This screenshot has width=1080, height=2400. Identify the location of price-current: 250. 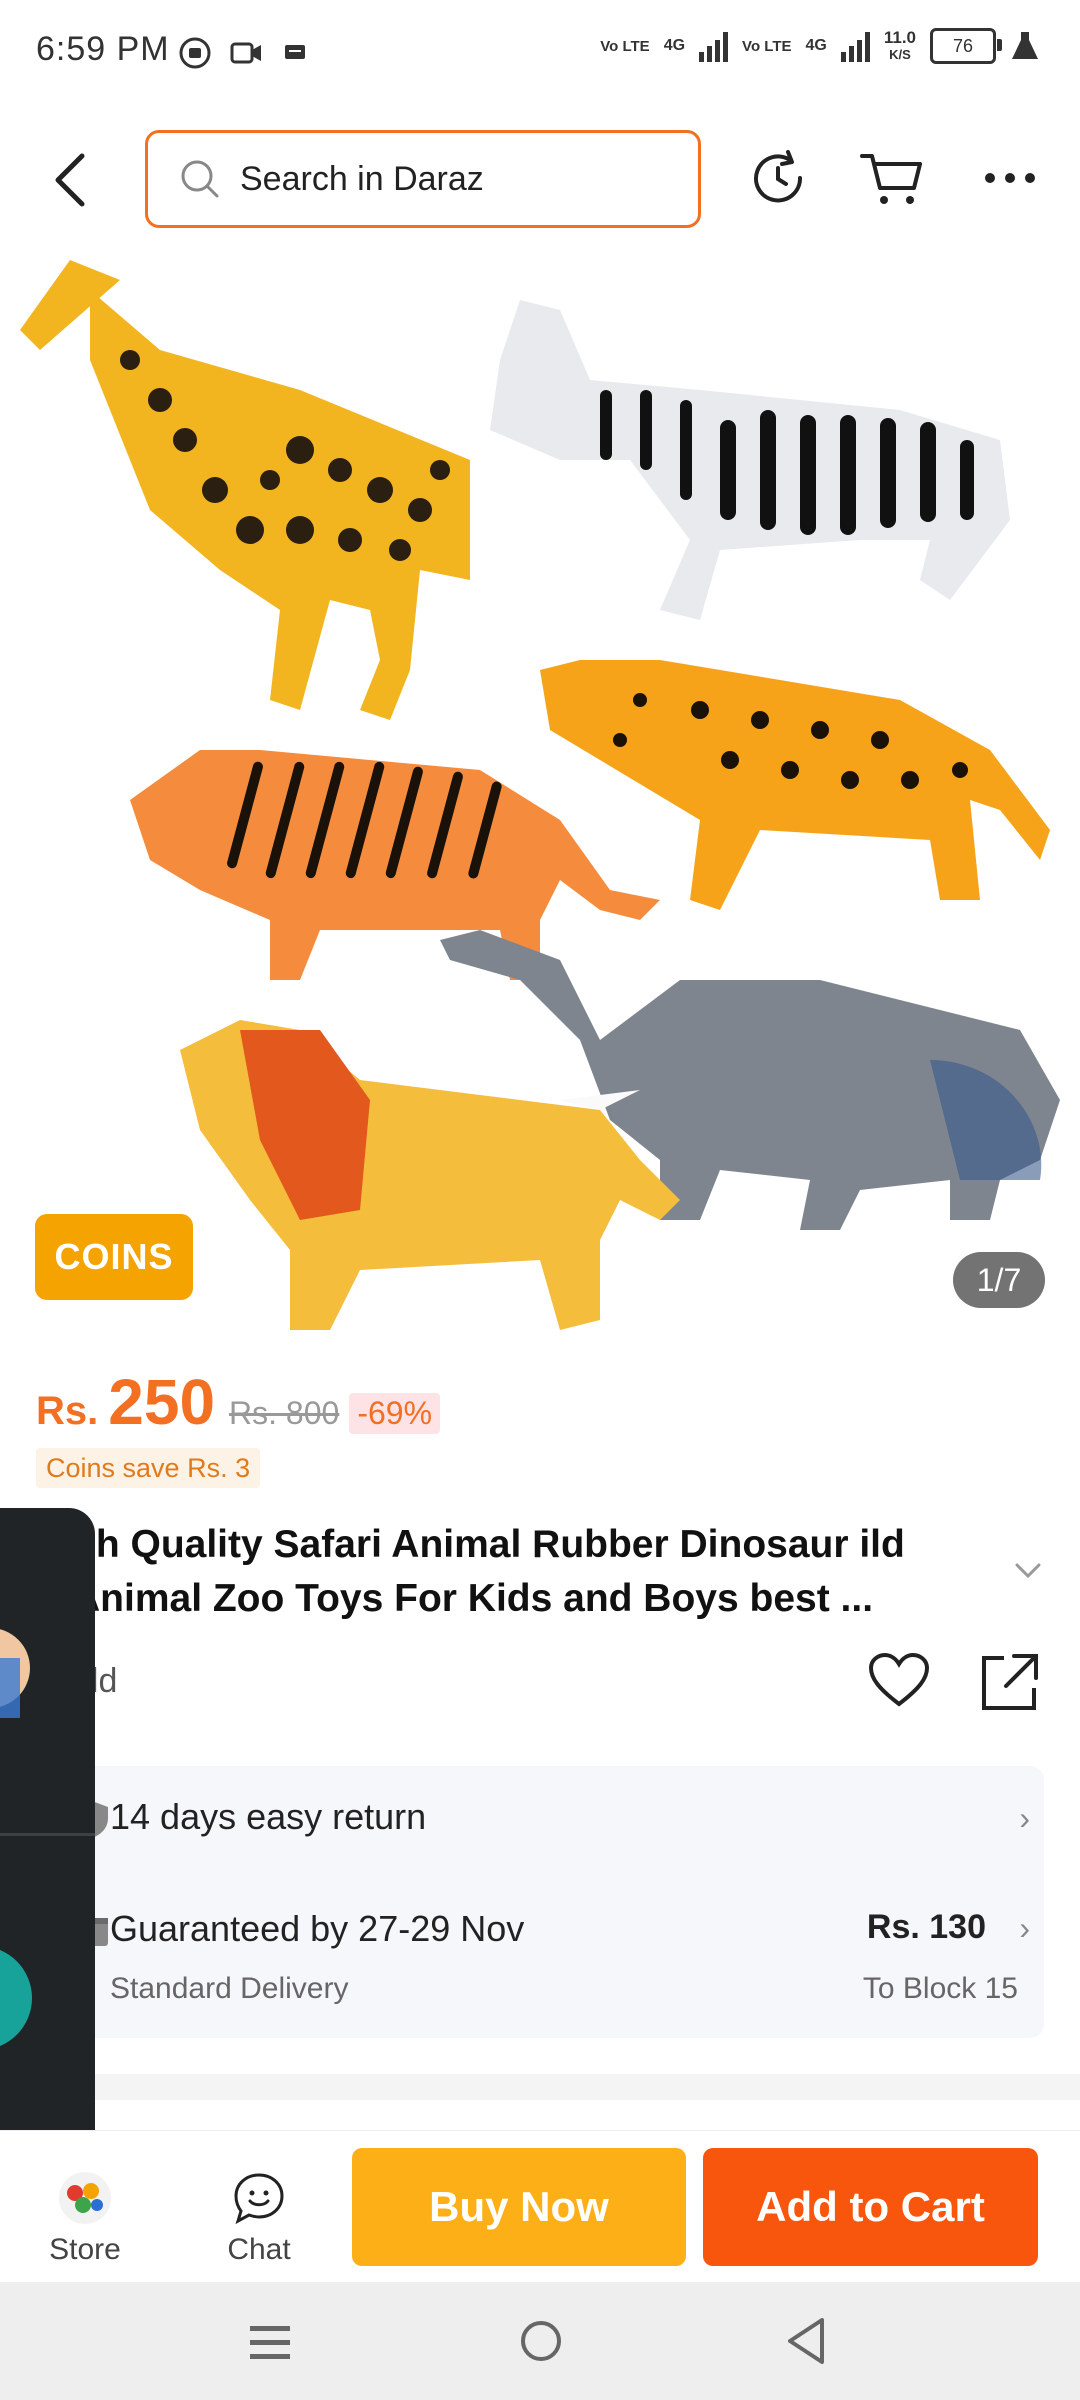
(162, 1402).